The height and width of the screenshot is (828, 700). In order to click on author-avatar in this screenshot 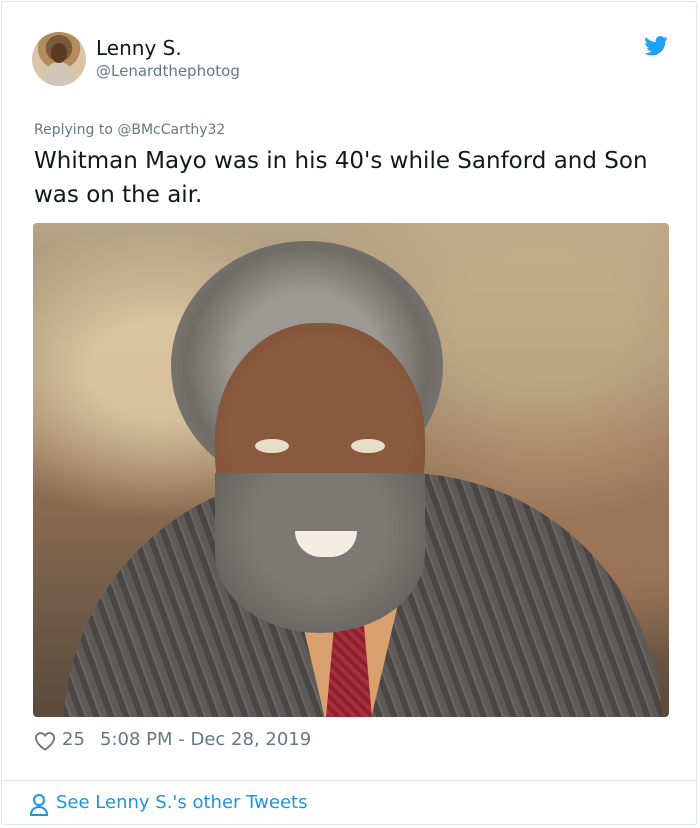, I will do `click(59, 59)`.